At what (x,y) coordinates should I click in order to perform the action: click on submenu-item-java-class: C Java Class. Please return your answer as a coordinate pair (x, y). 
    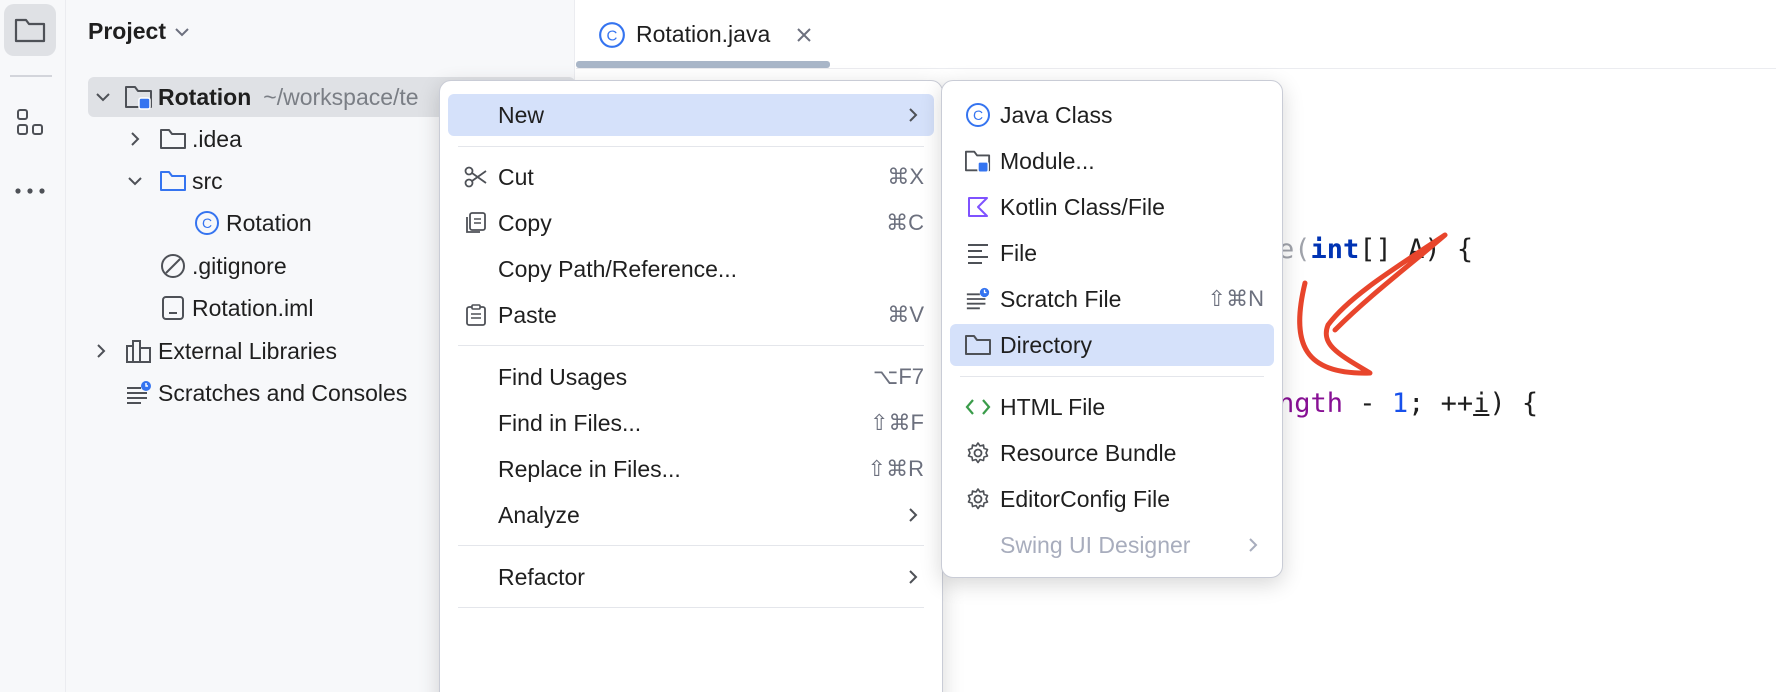
    Looking at the image, I should click on (1112, 115).